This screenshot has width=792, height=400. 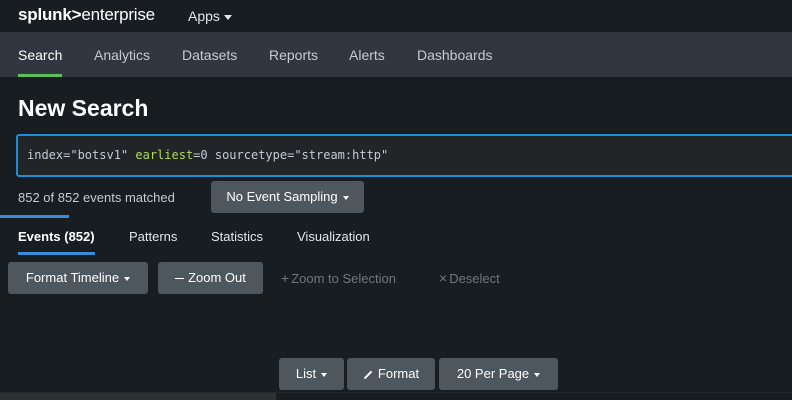 I want to click on format-timeline-button: Format Timeline, so click(x=78, y=278).